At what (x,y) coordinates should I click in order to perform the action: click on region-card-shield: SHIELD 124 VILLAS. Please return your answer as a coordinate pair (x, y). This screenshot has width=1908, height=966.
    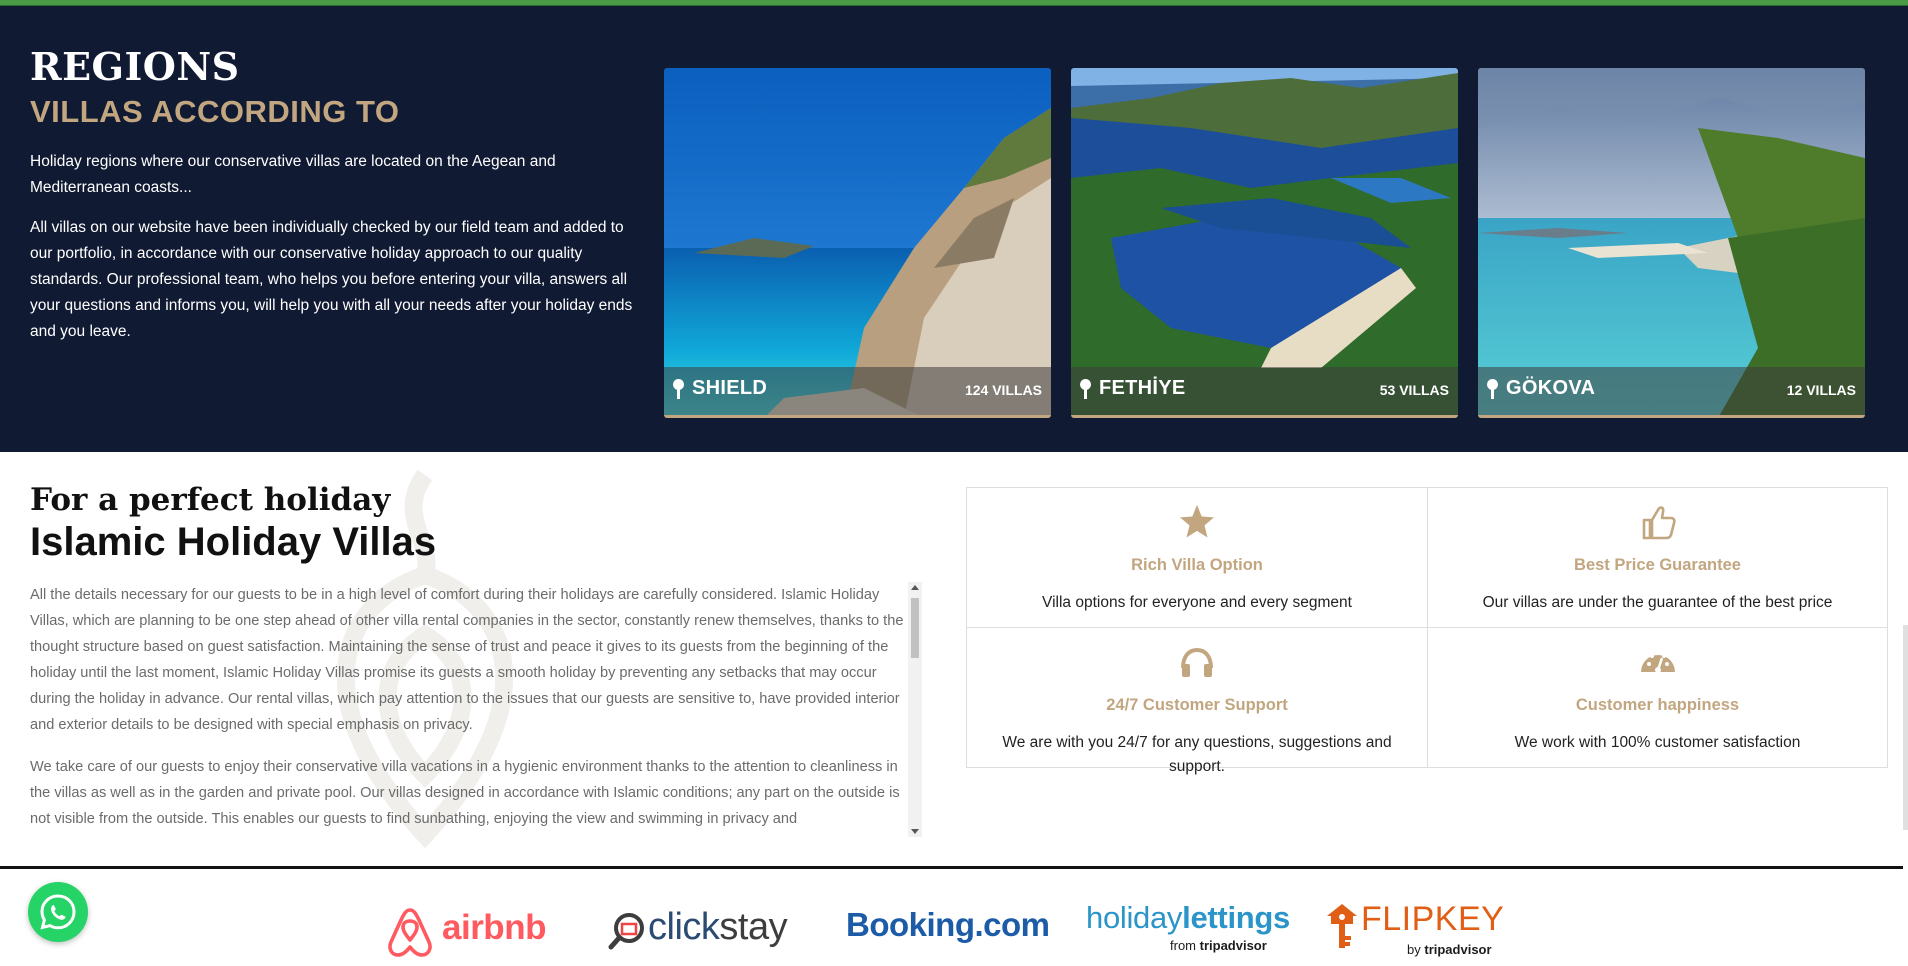
    Looking at the image, I should click on (857, 243).